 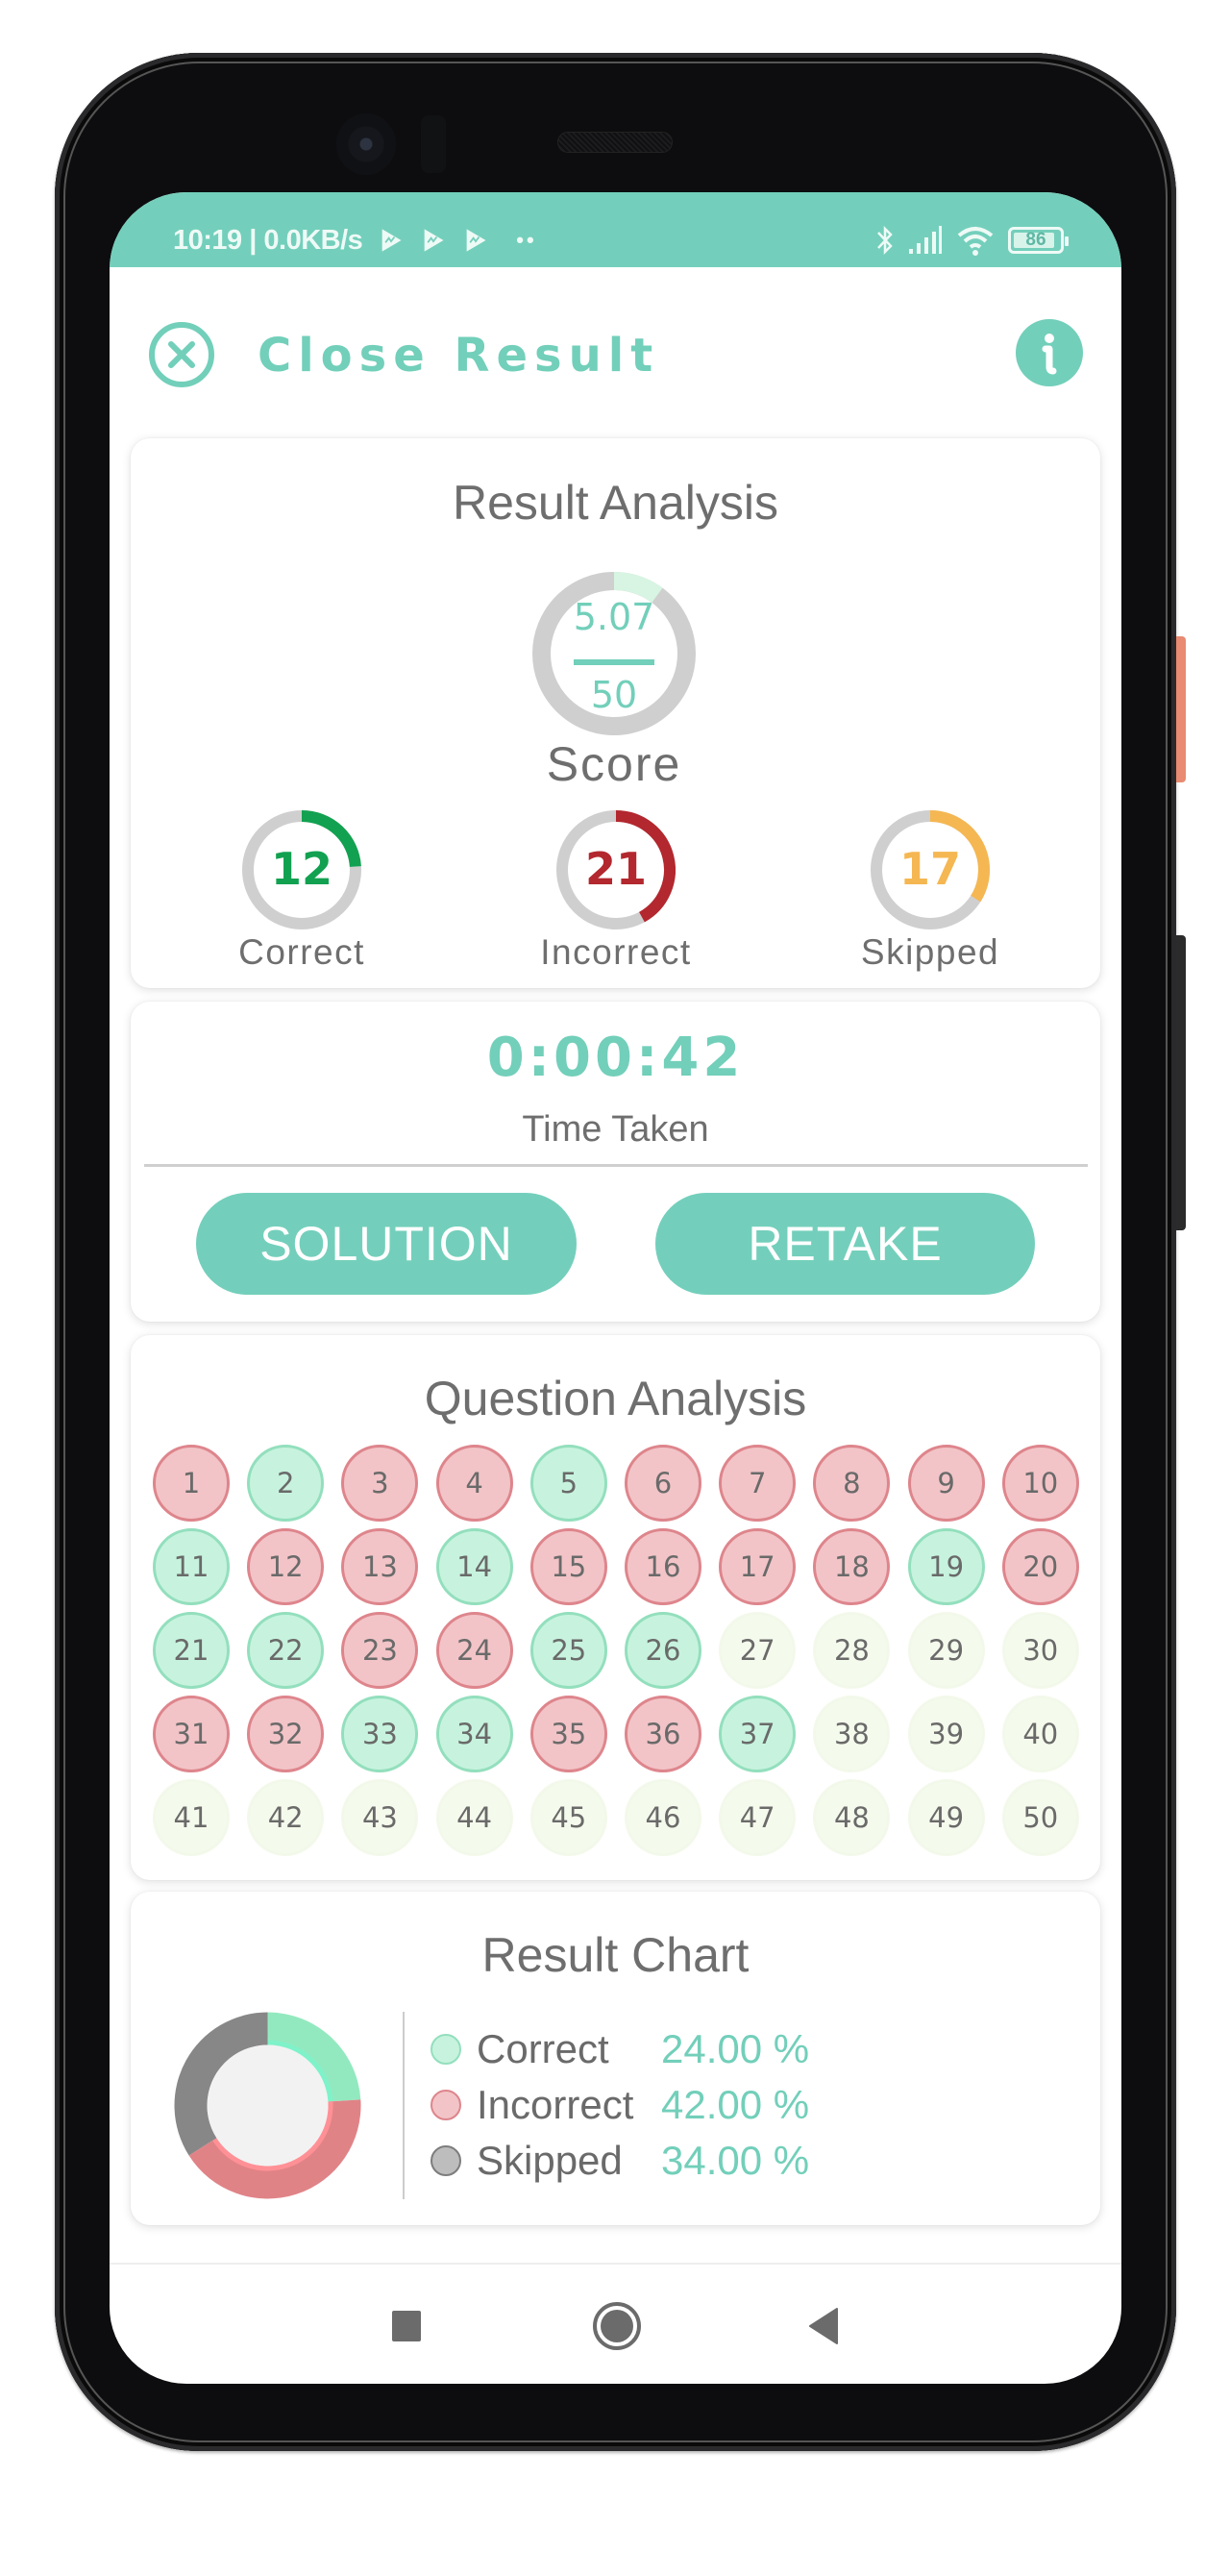 What do you see at coordinates (758, 1483) in the screenshot?
I see `question-bubble-incorrect: 7` at bounding box center [758, 1483].